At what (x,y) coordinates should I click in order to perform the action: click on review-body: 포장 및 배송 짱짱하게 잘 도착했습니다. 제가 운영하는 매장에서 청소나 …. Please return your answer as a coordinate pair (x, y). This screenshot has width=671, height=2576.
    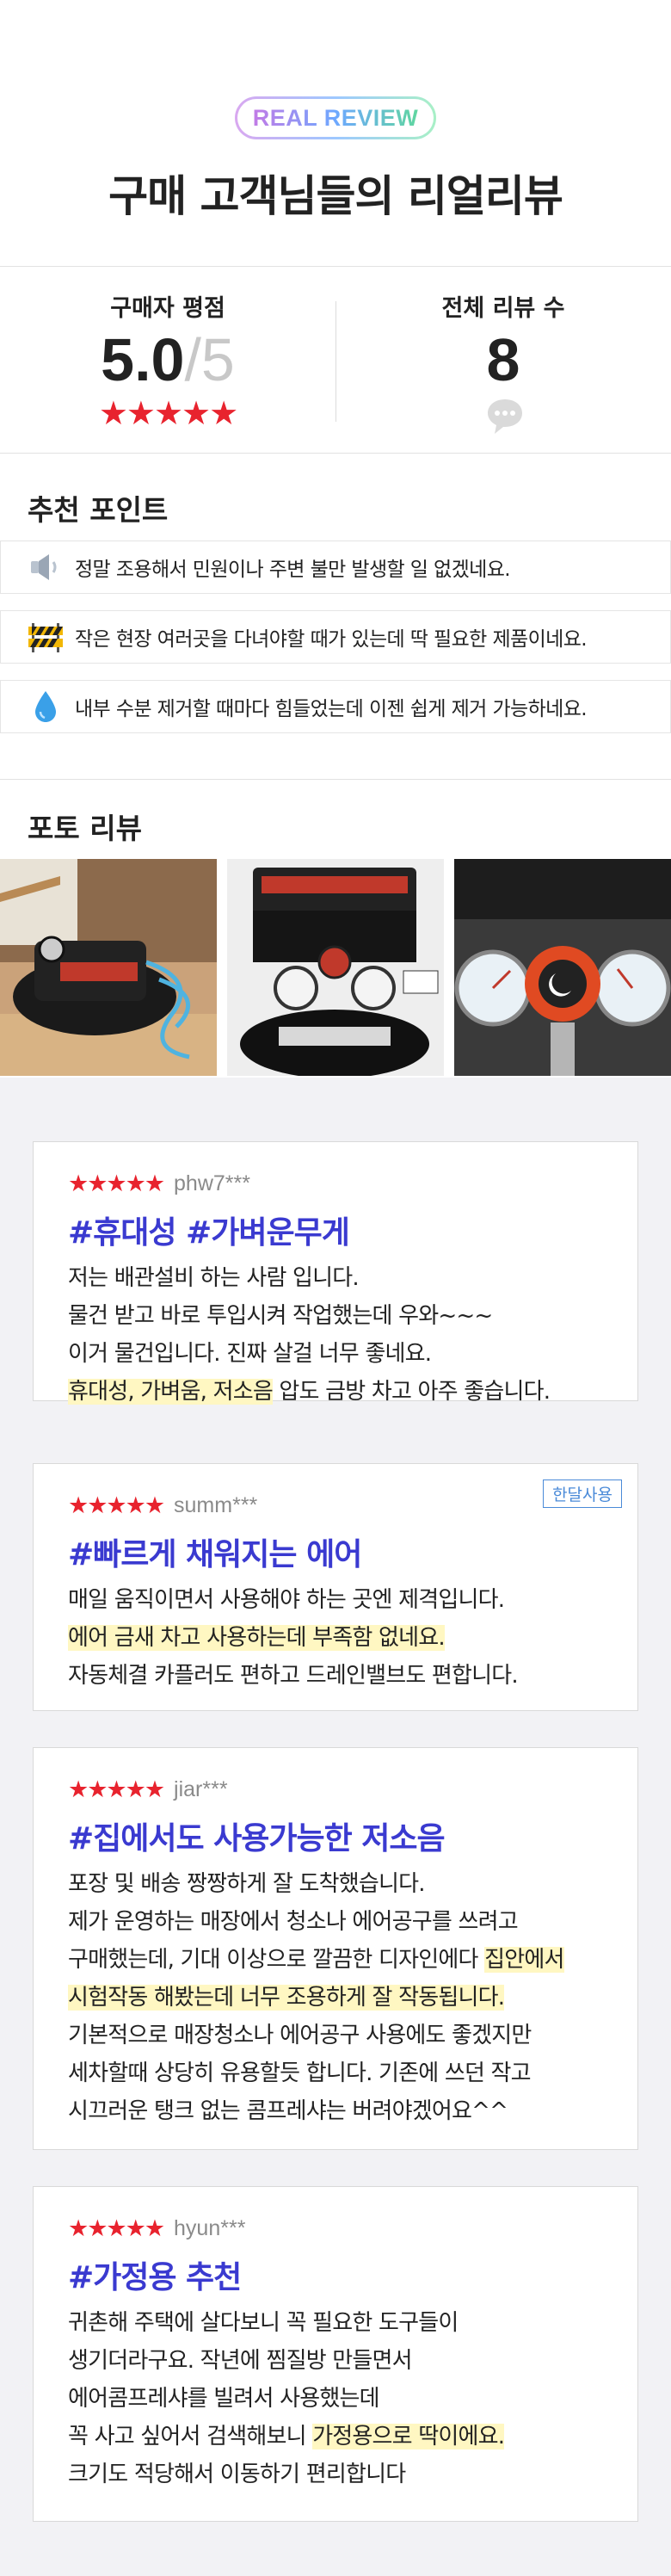
    Looking at the image, I should click on (336, 1997).